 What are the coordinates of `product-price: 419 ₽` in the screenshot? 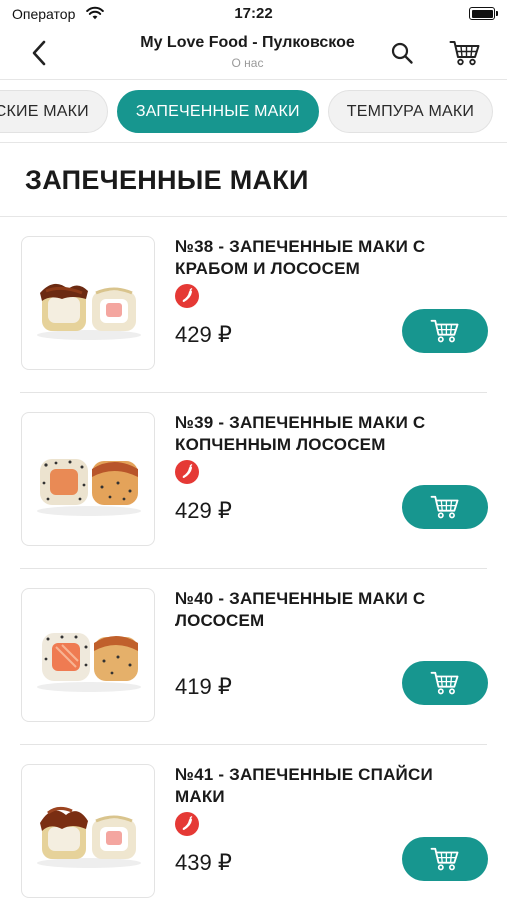 It's located at (203, 686).